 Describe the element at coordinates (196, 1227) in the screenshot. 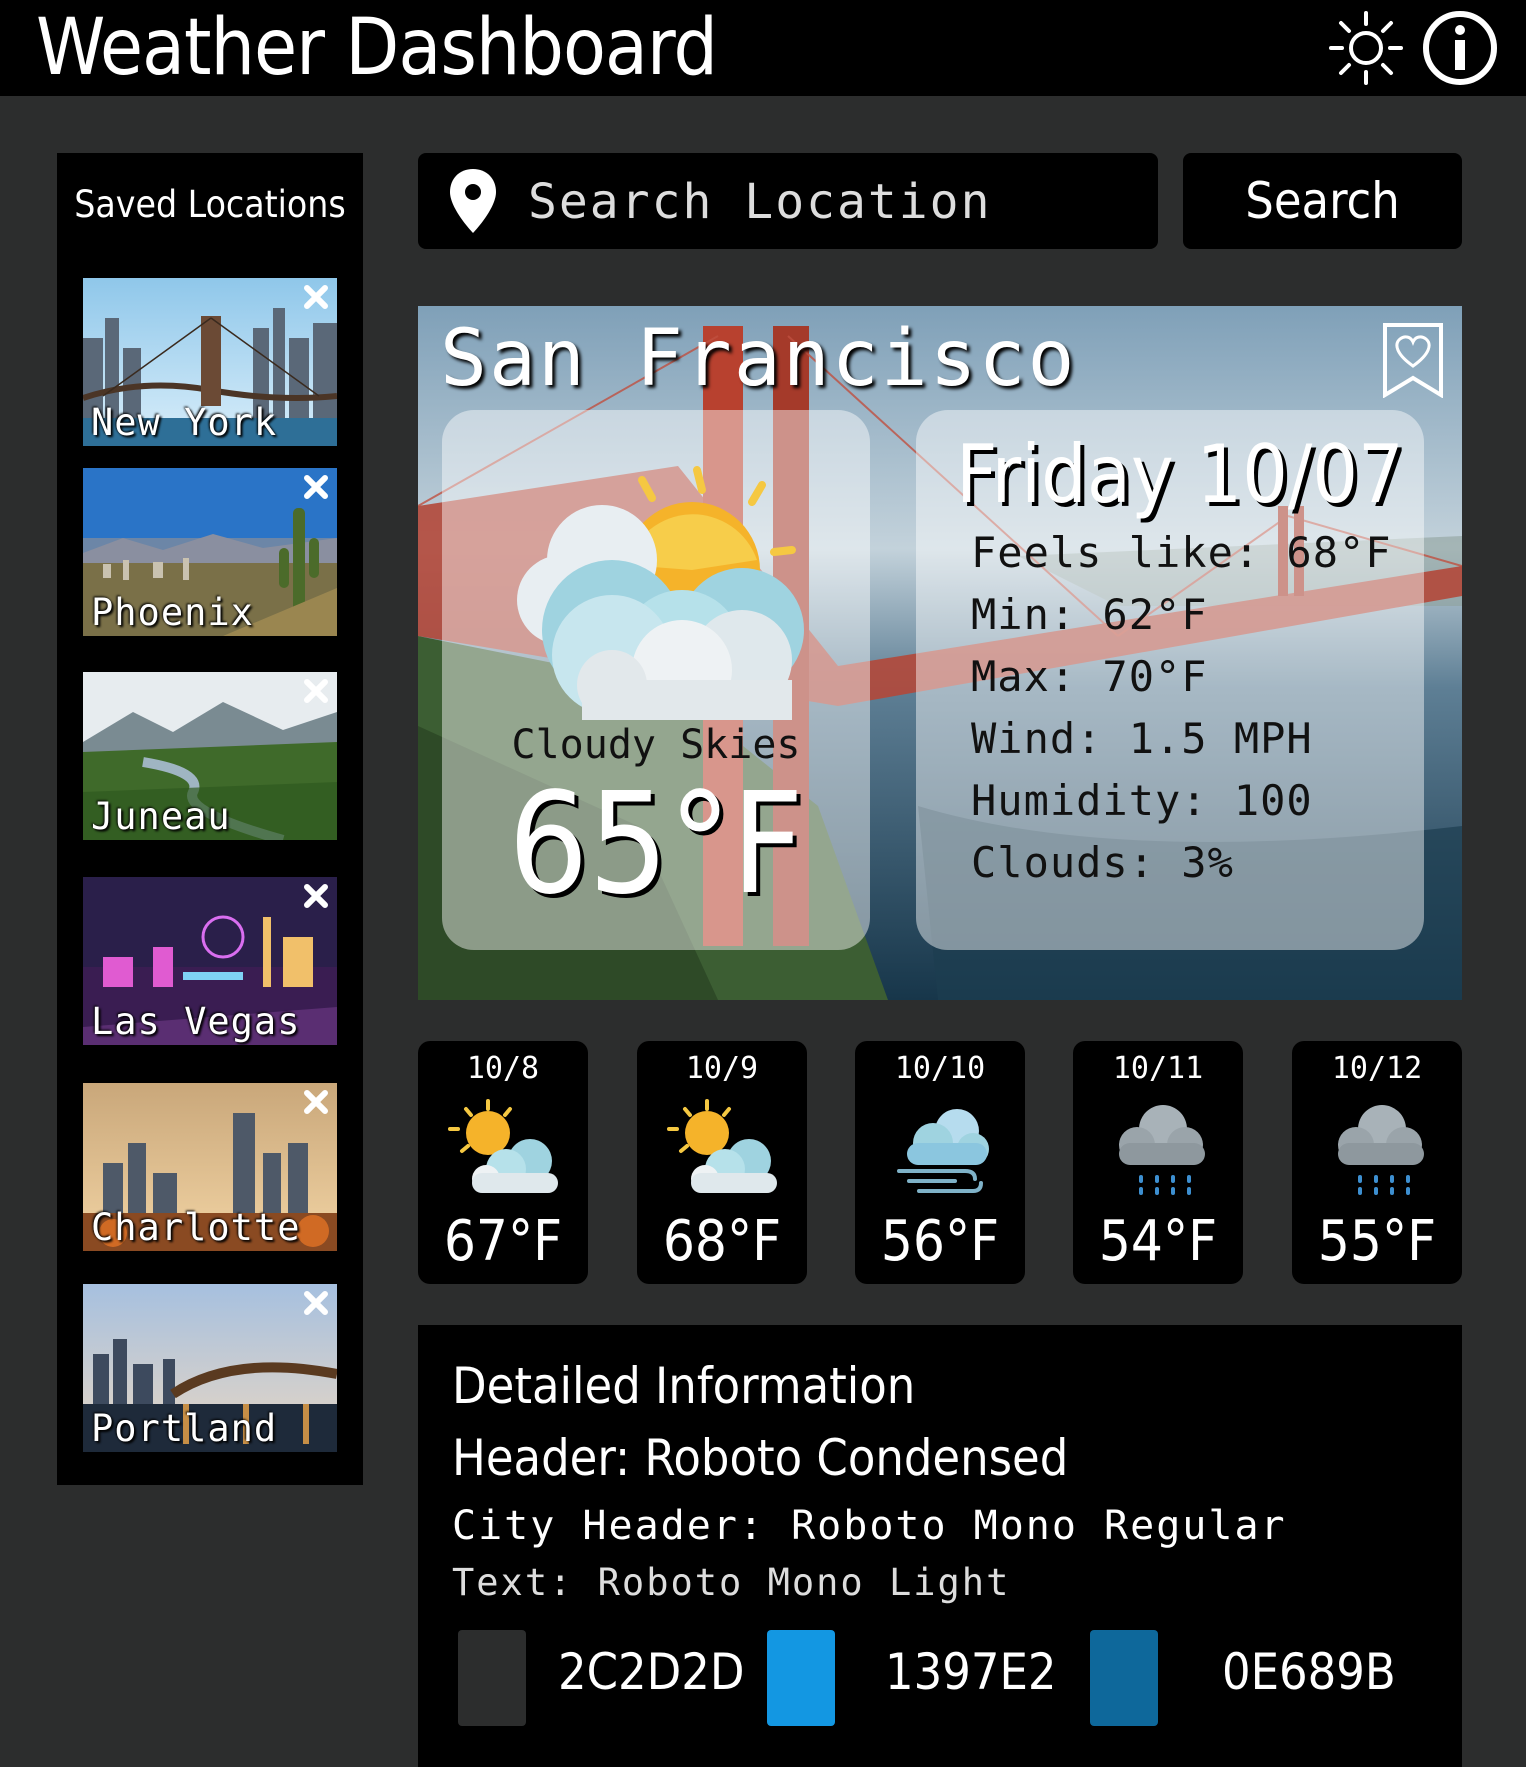

I see `location-label: Charlotte` at that location.